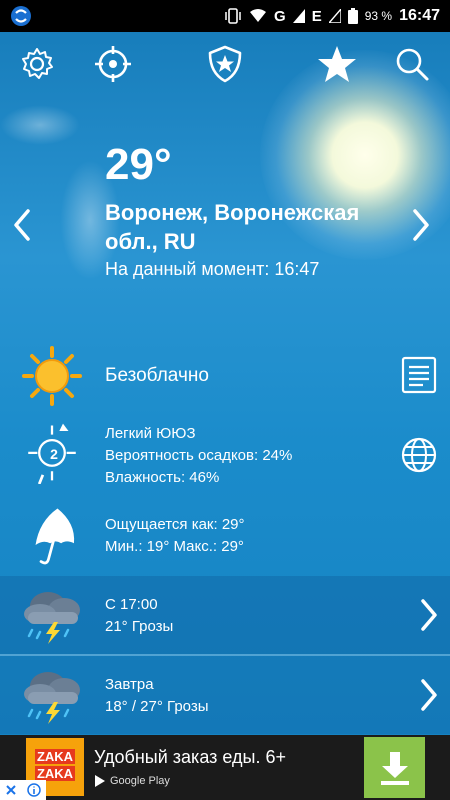 The height and width of the screenshot is (800, 450). Describe the element at coordinates (21, 16) in the screenshot. I see `app-logo-icon` at that location.